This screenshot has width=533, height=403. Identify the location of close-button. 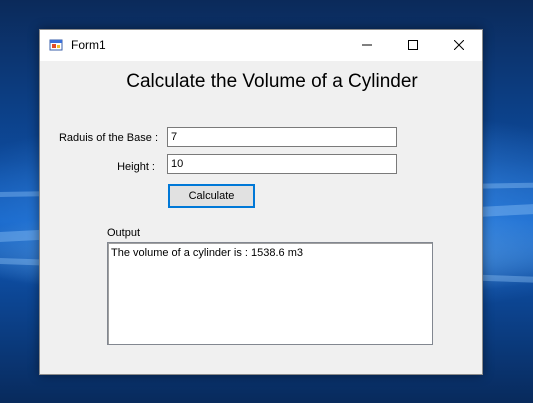
(459, 45).